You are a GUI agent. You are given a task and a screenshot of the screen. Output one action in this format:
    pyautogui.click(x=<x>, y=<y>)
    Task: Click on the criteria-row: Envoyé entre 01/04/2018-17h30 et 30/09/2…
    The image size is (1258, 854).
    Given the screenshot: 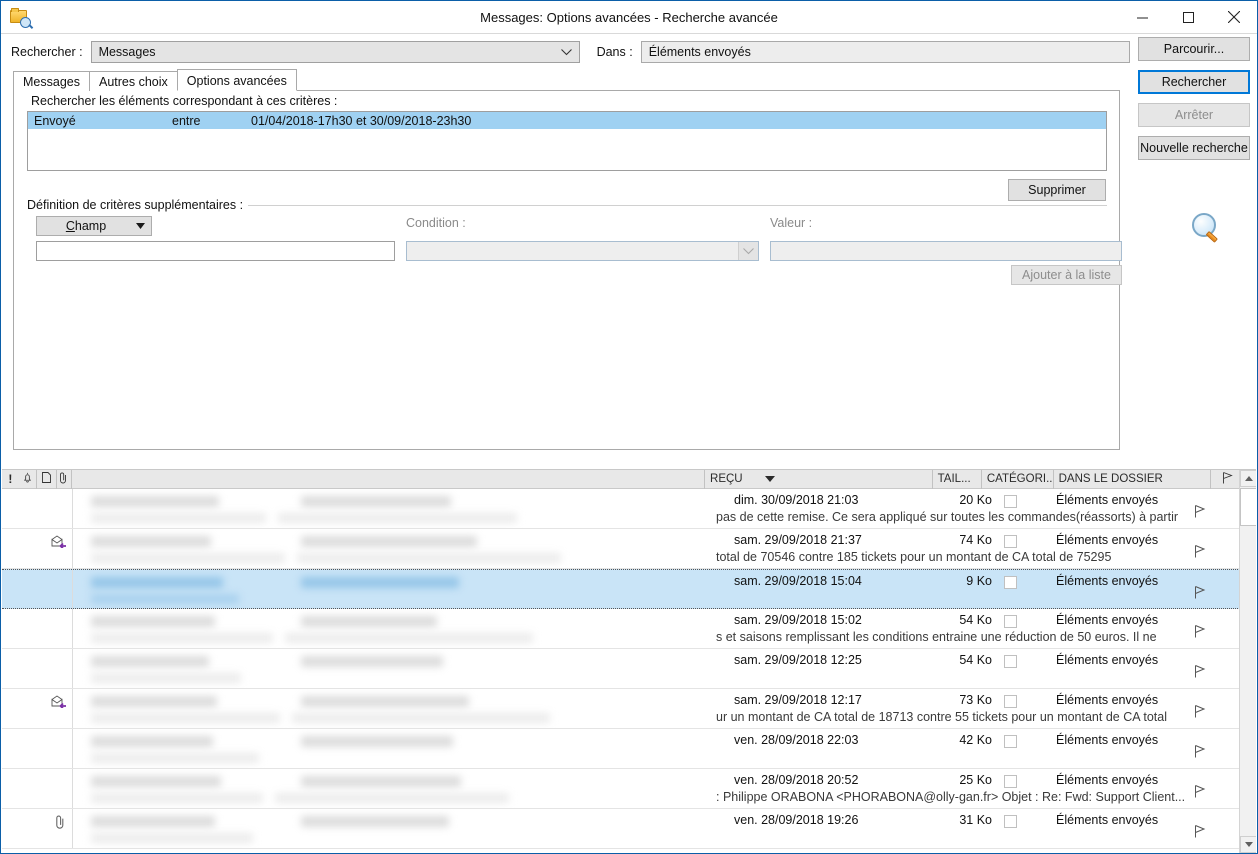 What is the action you would take?
    pyautogui.click(x=567, y=120)
    